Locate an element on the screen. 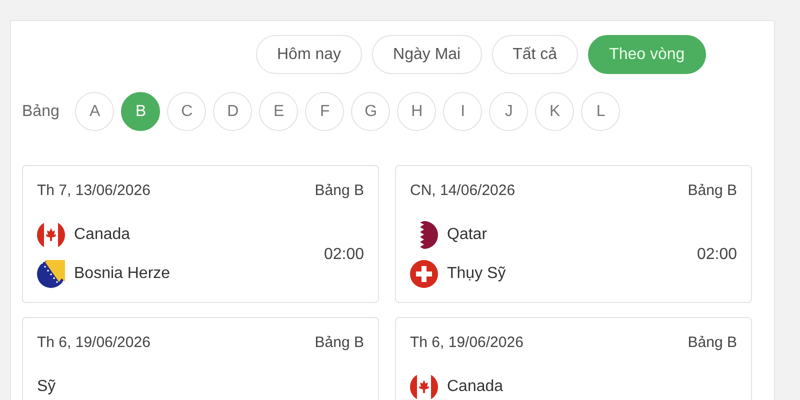 This screenshot has height=400, width=800. filter-tab: Theo vòng is located at coordinates (647, 54).